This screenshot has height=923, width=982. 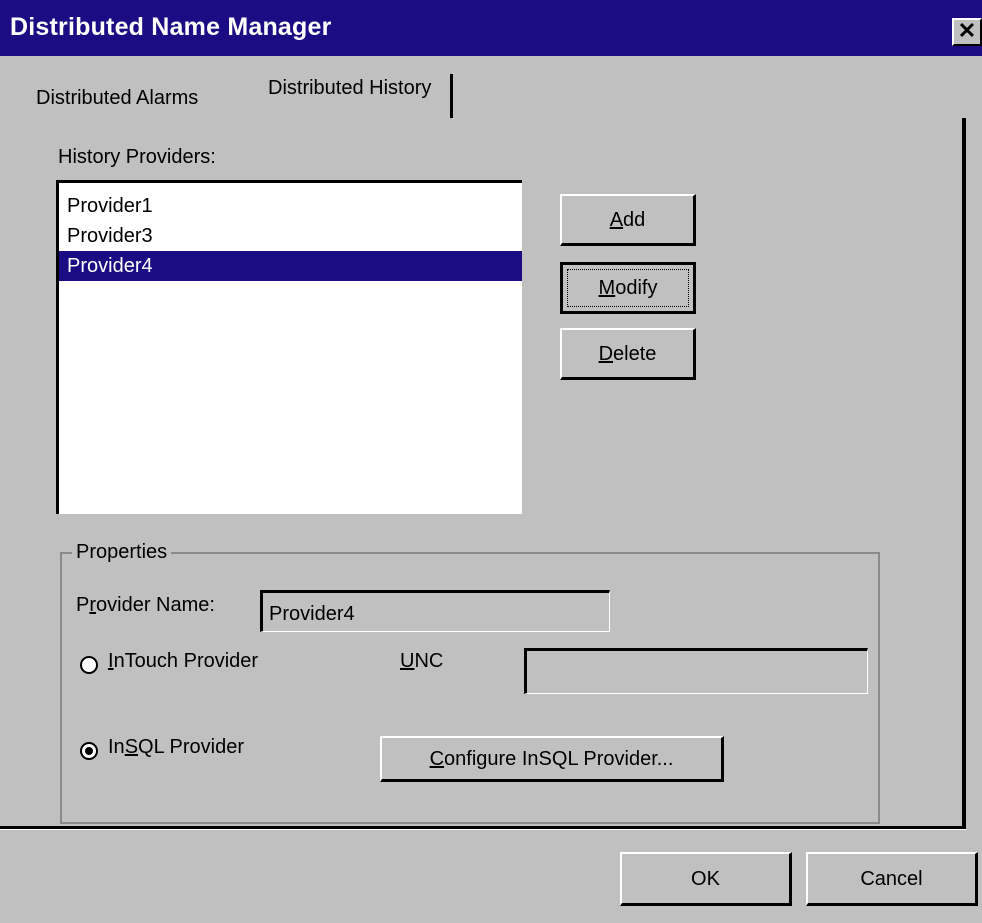 I want to click on cancel-button: Cancel, so click(x=892, y=879).